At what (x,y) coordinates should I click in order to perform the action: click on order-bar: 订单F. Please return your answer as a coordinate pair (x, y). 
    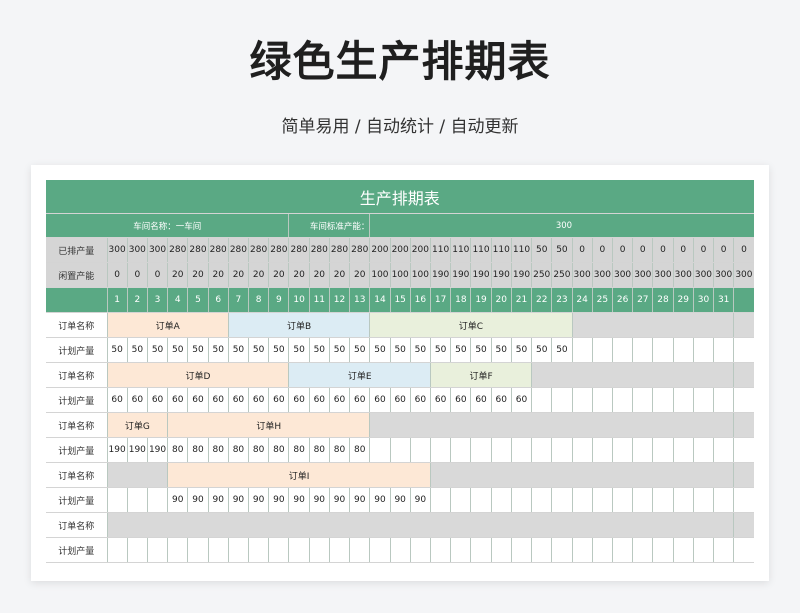
    Looking at the image, I should click on (481, 375).